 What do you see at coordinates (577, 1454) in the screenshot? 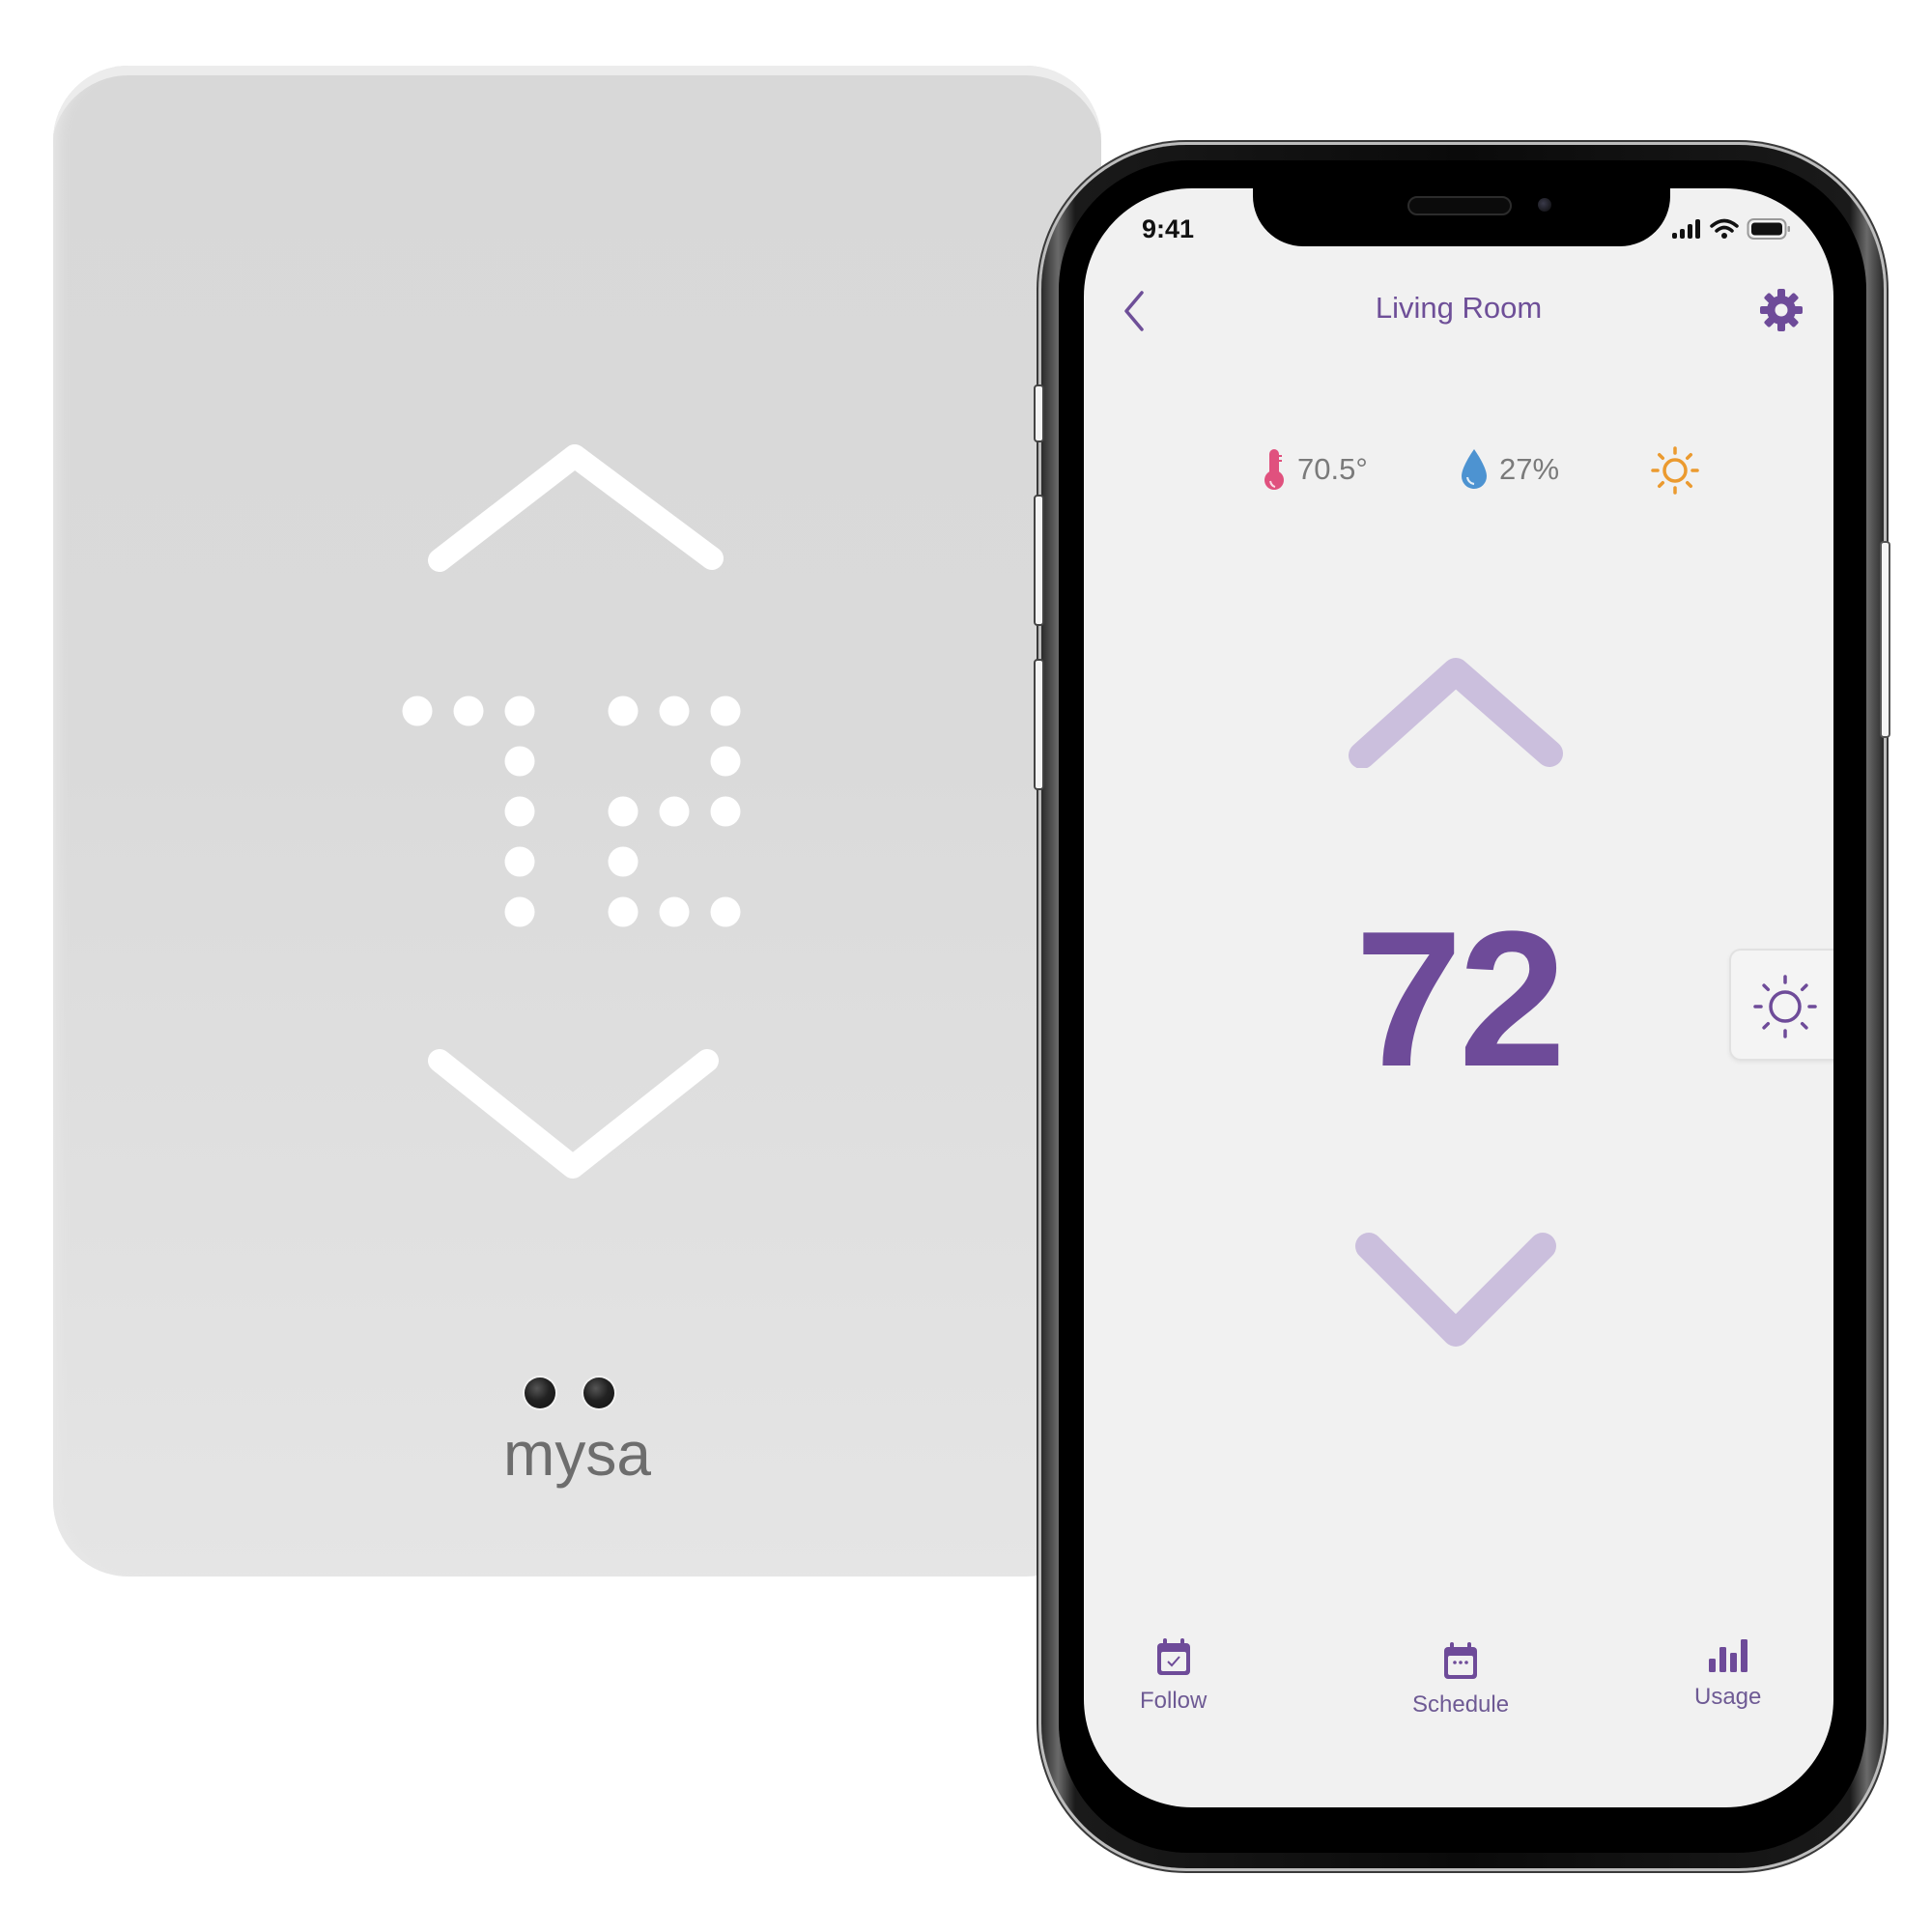
I see `brand-logo: mysa` at bounding box center [577, 1454].